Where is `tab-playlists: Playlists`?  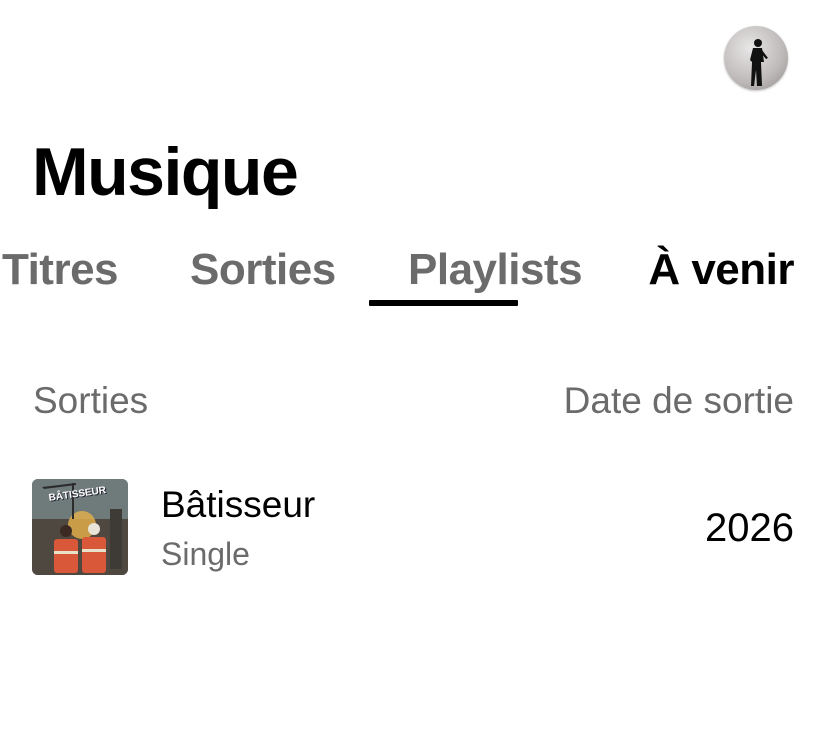 tab-playlists: Playlists is located at coordinates (495, 270).